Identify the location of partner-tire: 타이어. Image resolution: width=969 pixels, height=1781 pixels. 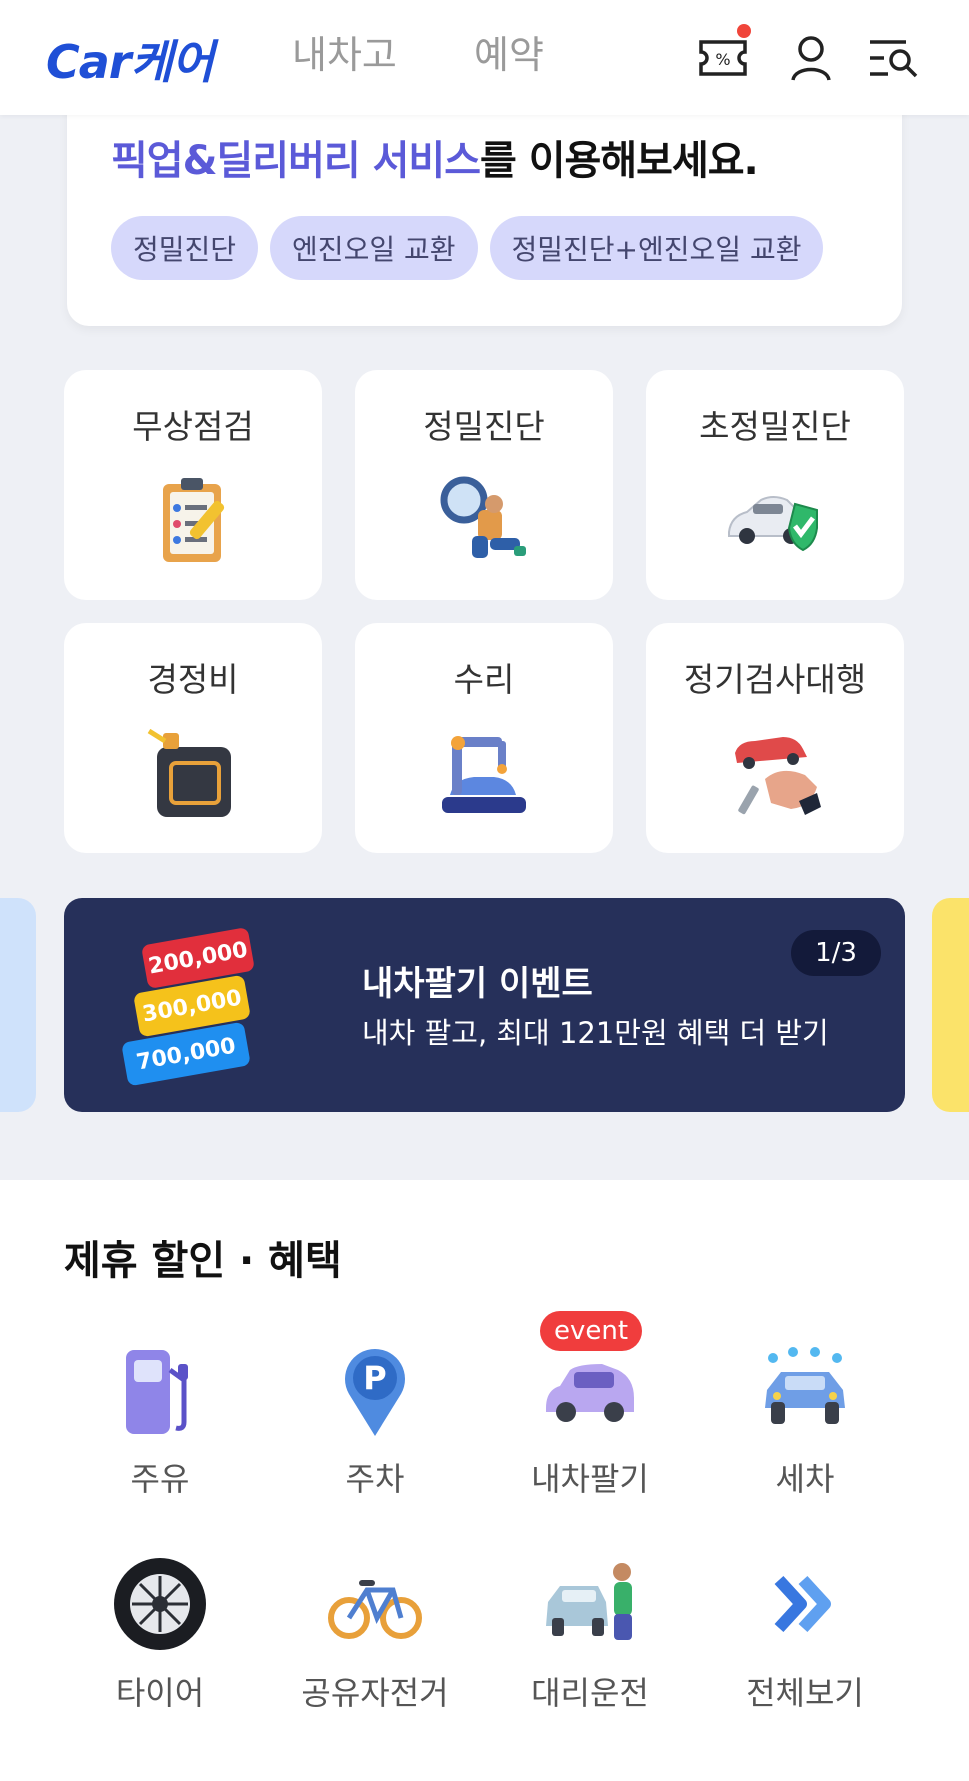
(160, 1656).